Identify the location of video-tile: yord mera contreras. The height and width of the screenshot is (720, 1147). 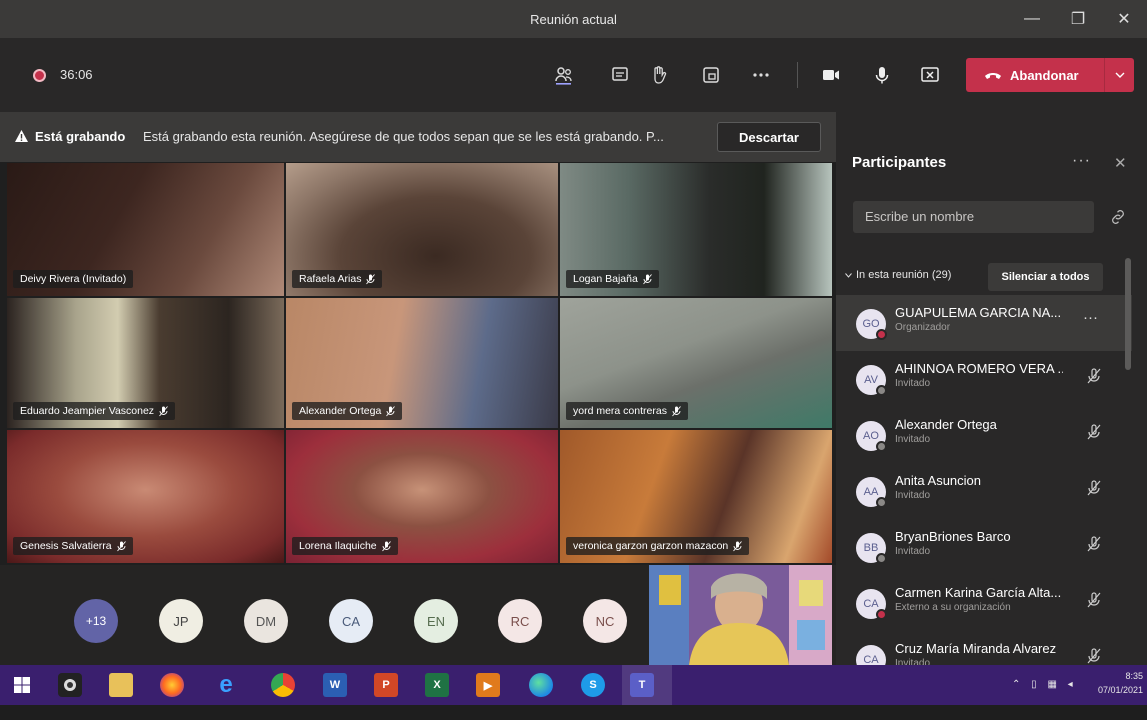
(696, 363).